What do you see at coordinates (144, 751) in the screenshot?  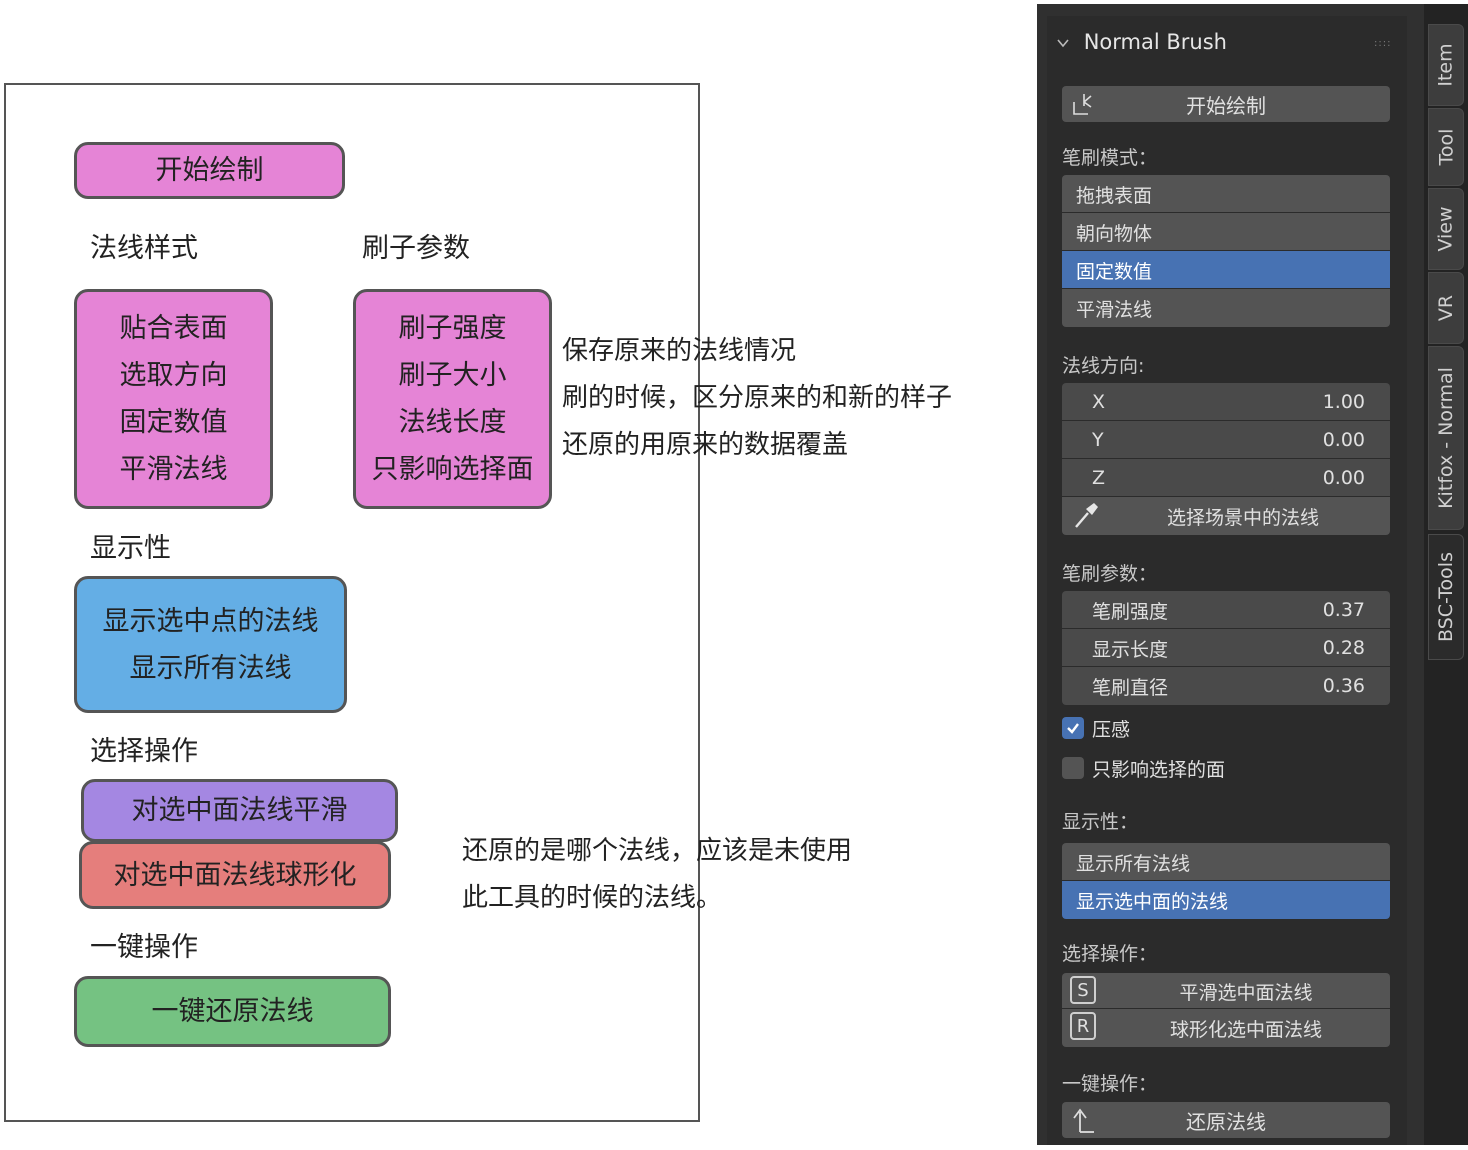 I see `sketch-select-ops-label: 选择操作` at bounding box center [144, 751].